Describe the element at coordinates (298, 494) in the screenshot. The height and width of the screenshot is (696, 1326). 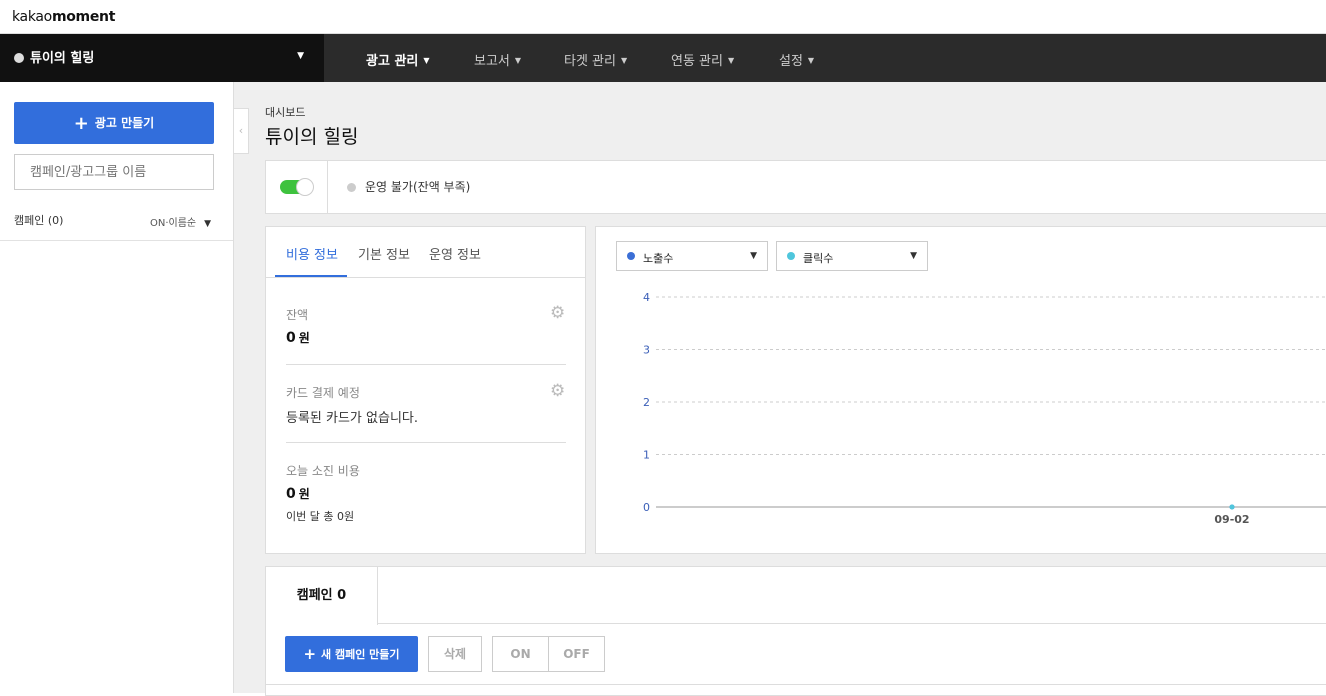
I see `today-spend-value: 0원` at that location.